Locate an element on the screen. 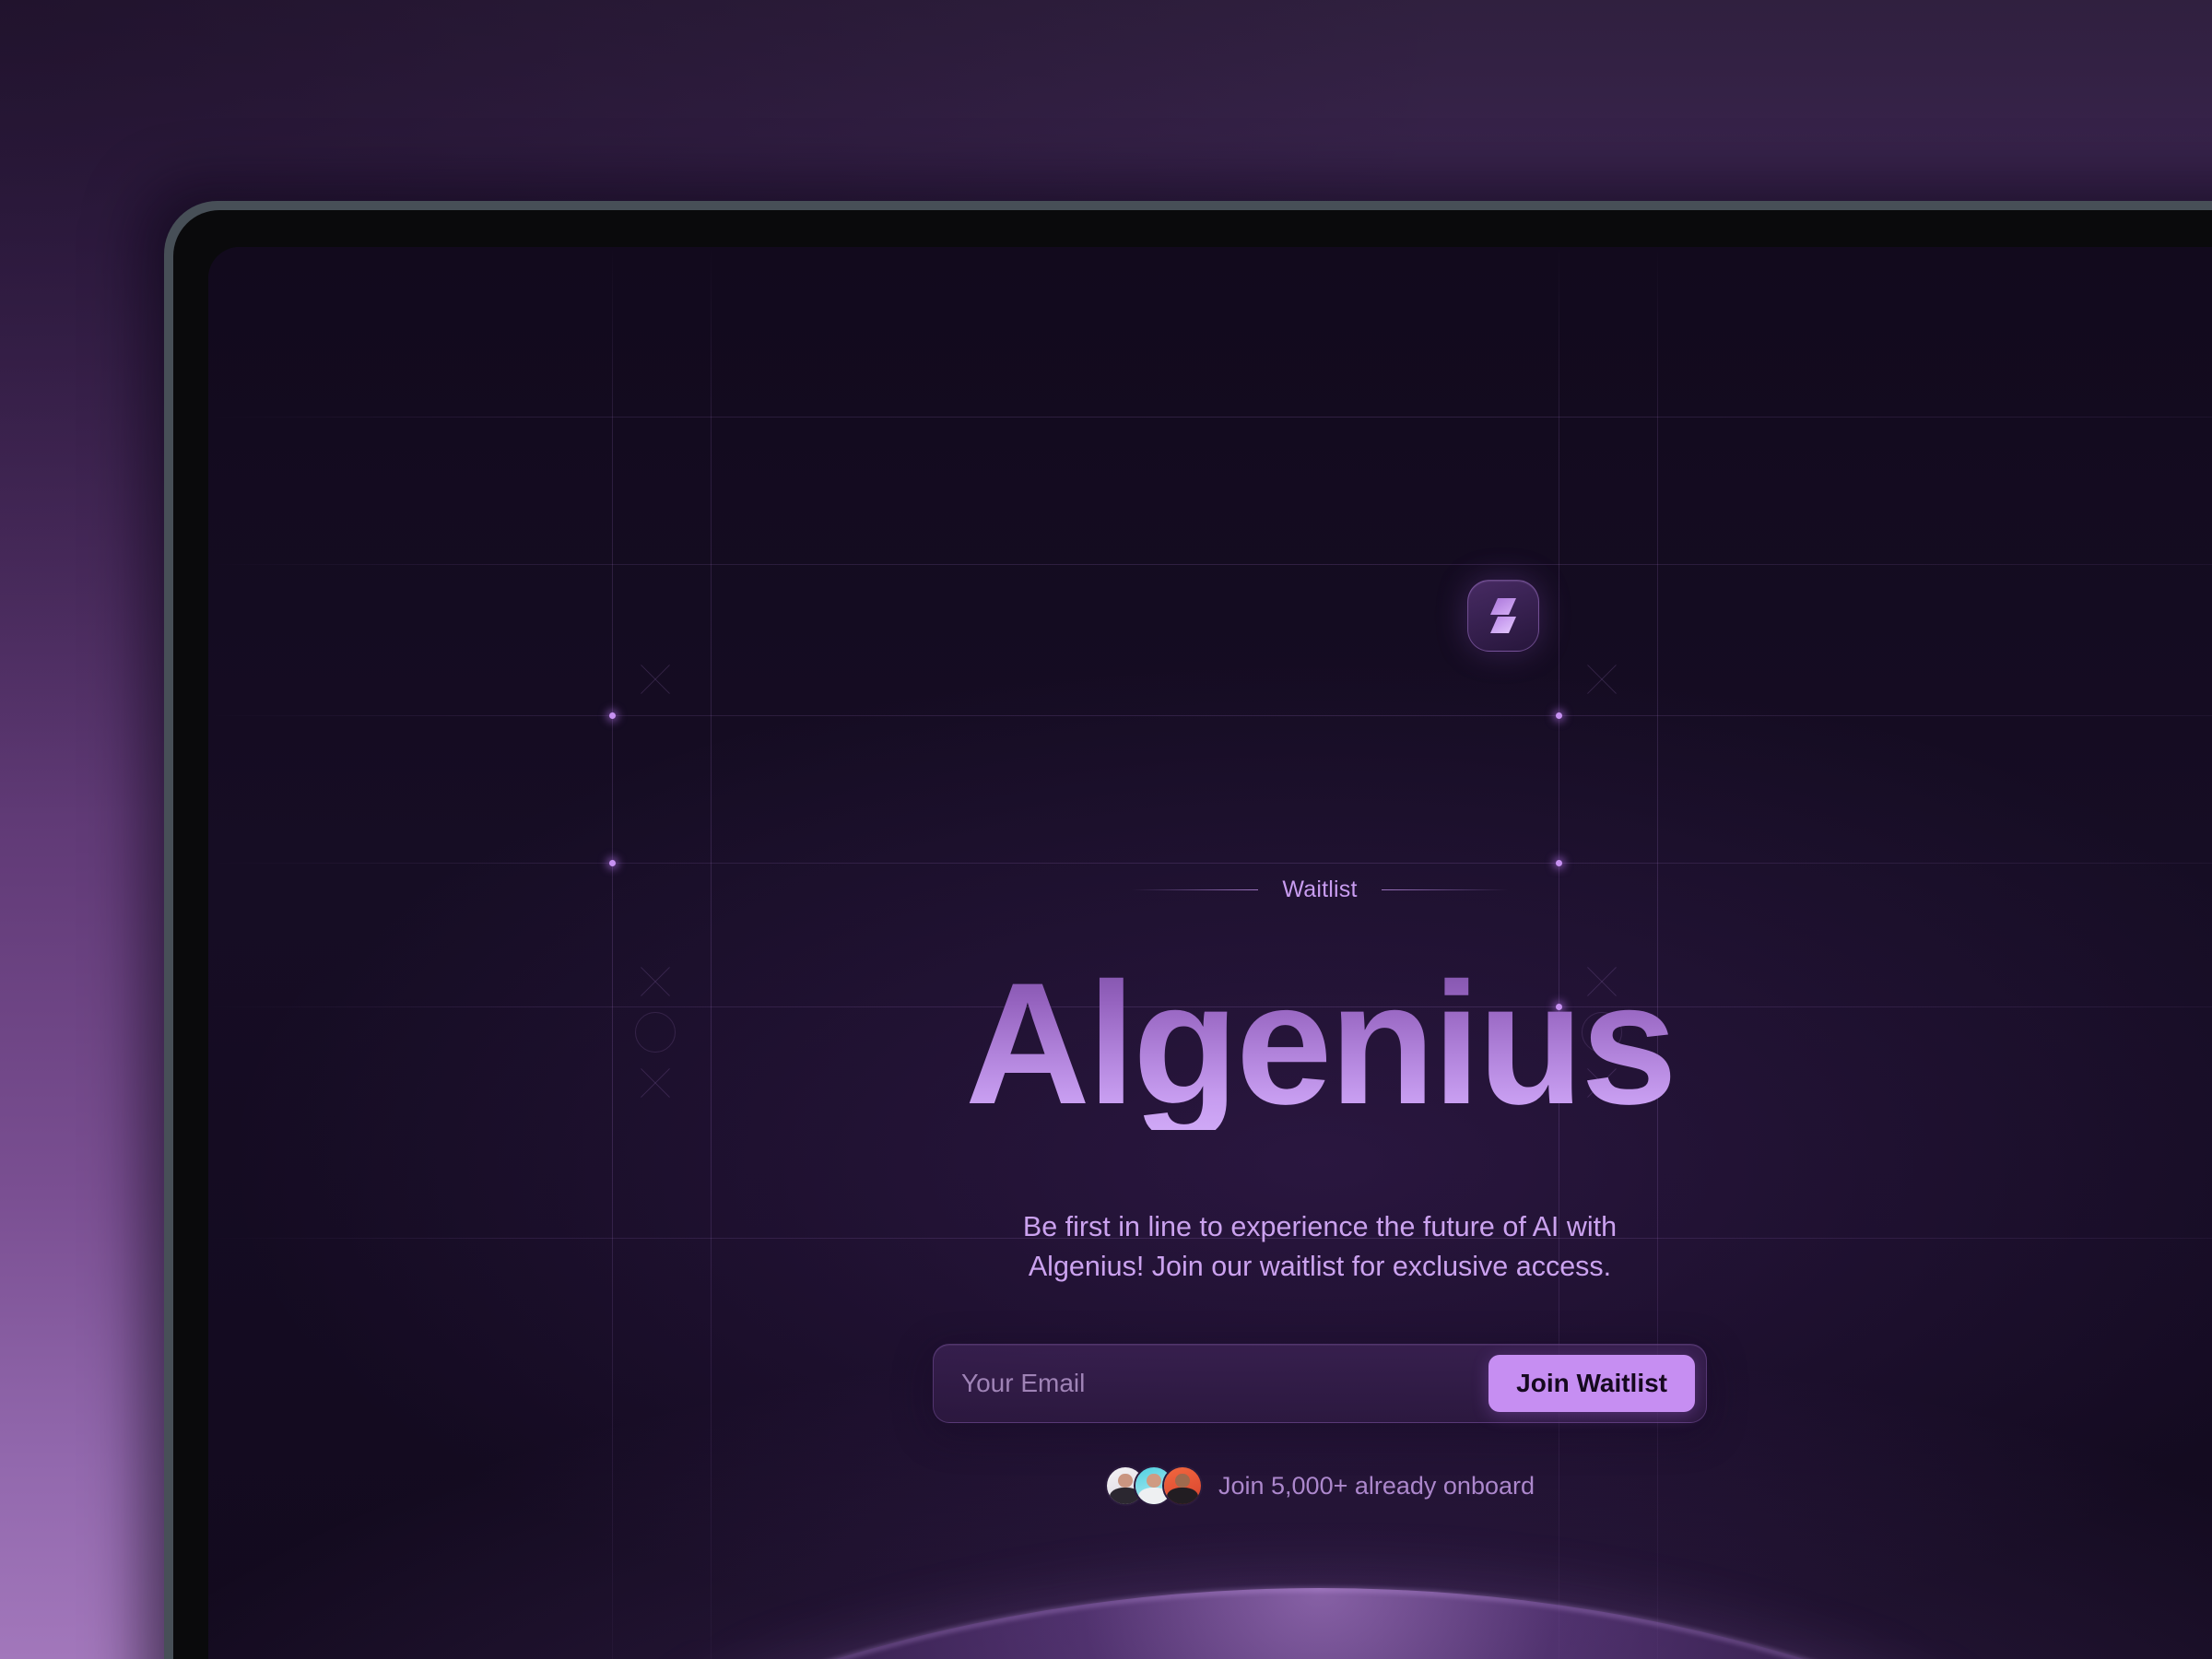 The height and width of the screenshot is (1659, 2212). eyebrow-rule-left is located at coordinates (1195, 889).